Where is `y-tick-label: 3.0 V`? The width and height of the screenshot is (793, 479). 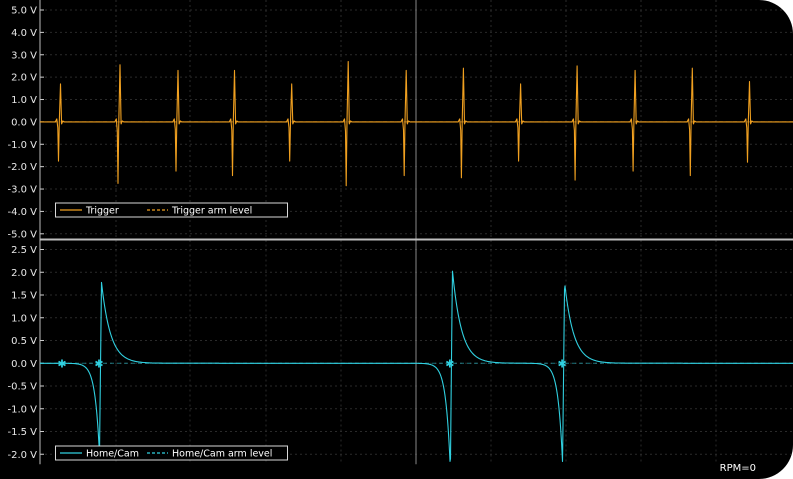 y-tick-label: 3.0 V is located at coordinates (24, 55).